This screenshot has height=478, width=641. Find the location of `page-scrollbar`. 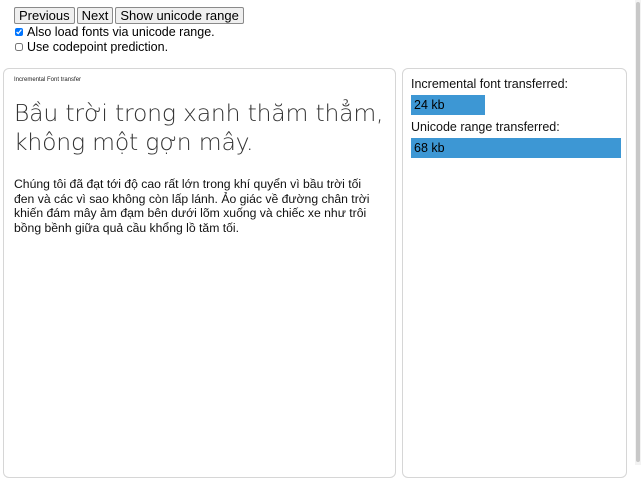

page-scrollbar is located at coordinates (638, 232).